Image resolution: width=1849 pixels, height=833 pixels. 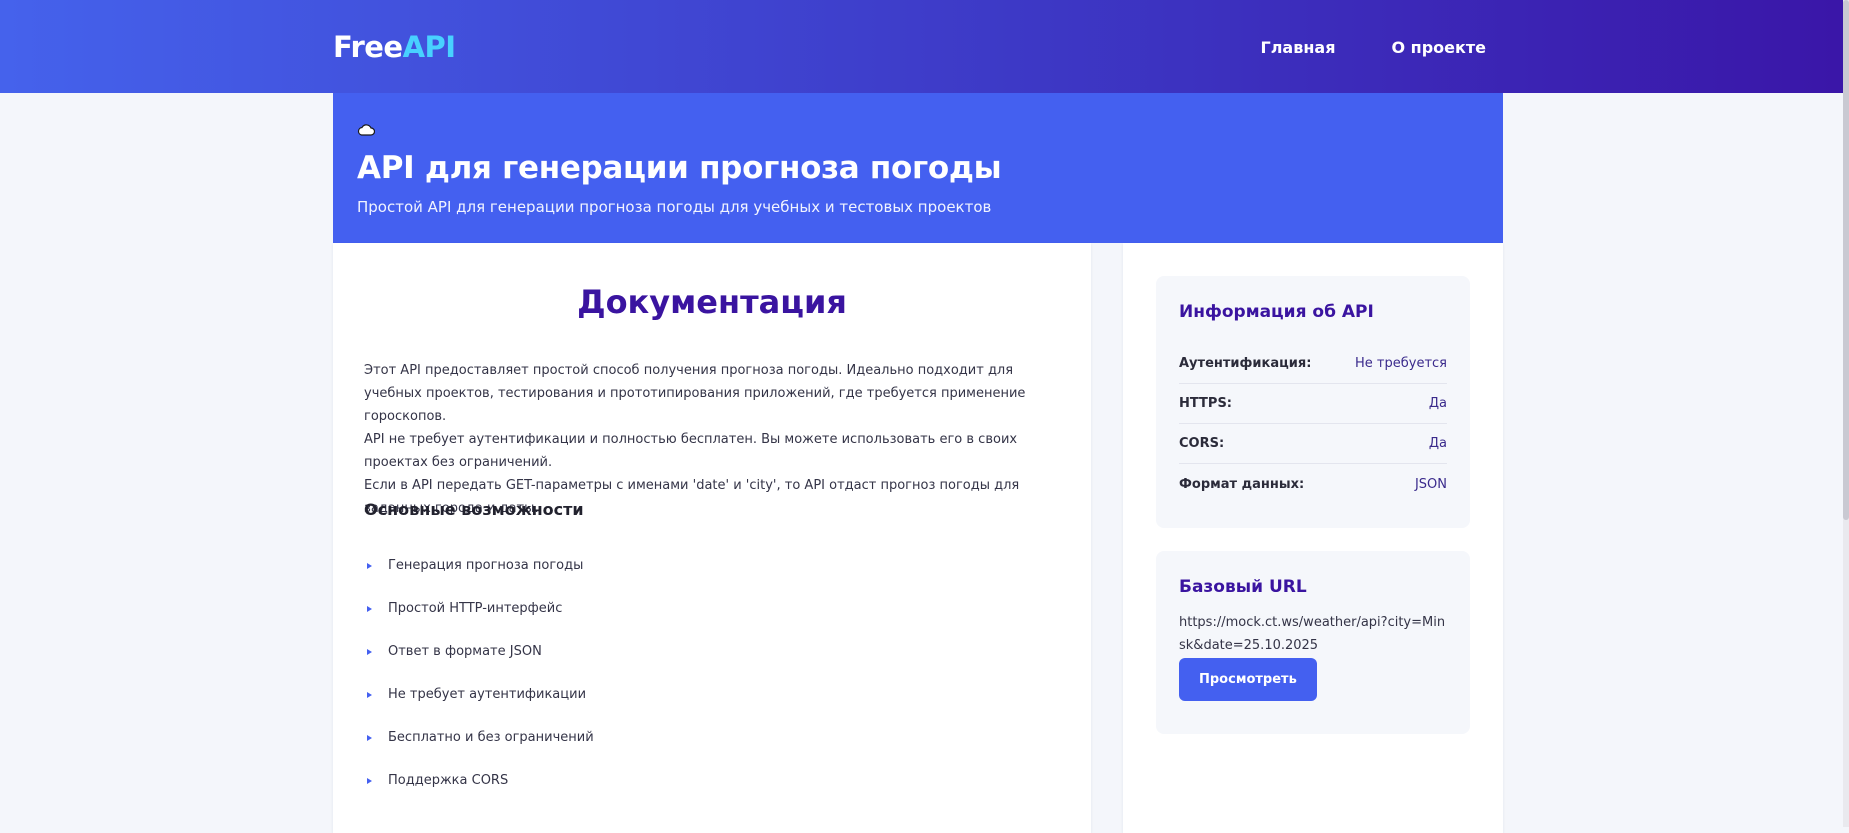 I want to click on cloud-icon, so click(x=366, y=131).